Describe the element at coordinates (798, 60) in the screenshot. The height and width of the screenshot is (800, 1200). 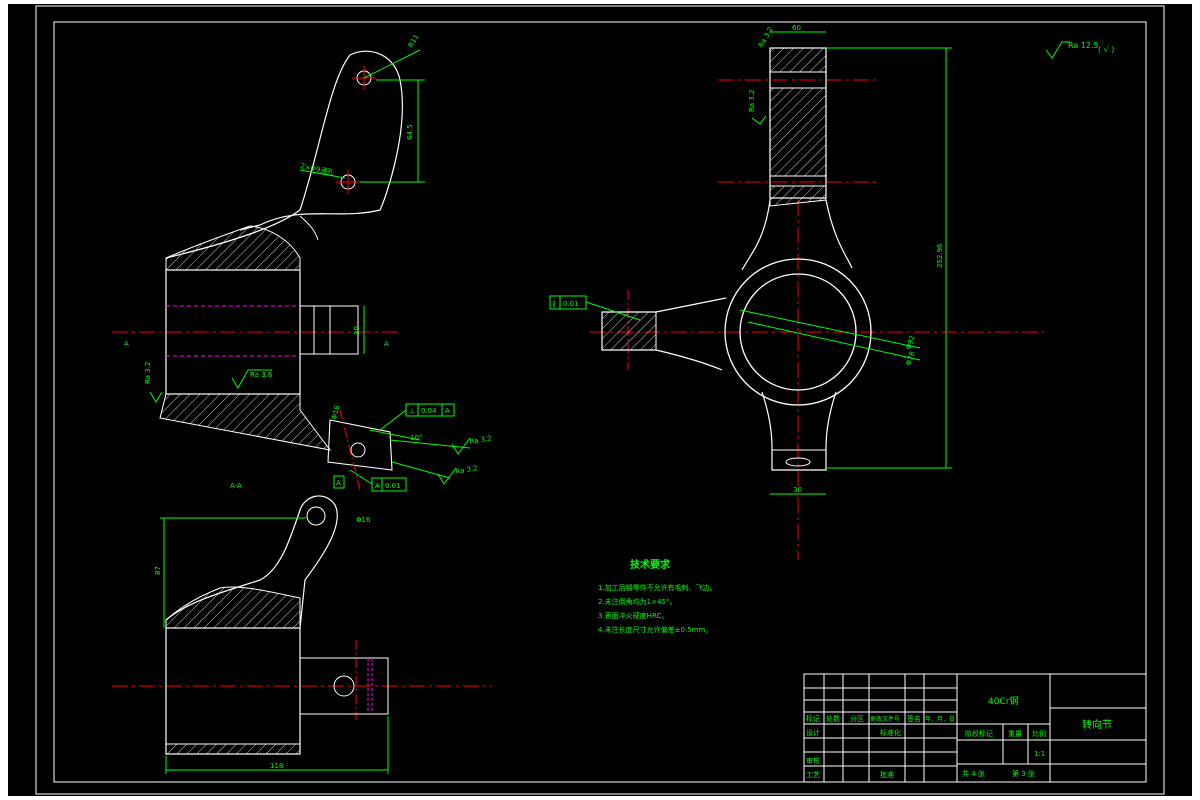
I see `front-arm-hatch1` at that location.